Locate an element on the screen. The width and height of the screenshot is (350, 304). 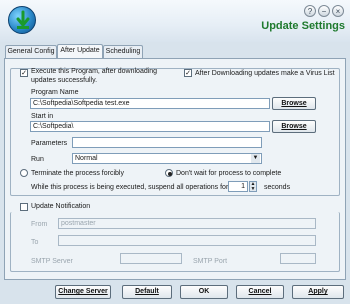
execute-program-checkbox: ✓ is located at coordinates (24, 73).